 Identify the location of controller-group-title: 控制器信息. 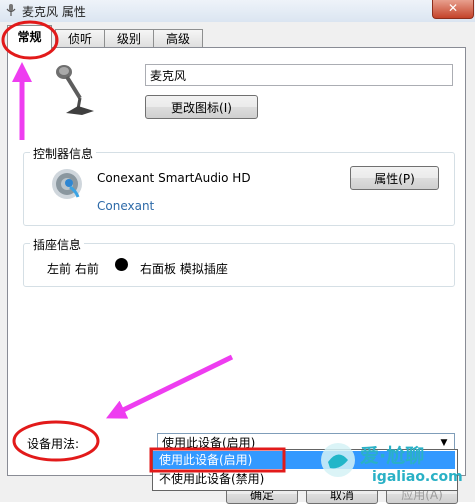
(63, 153).